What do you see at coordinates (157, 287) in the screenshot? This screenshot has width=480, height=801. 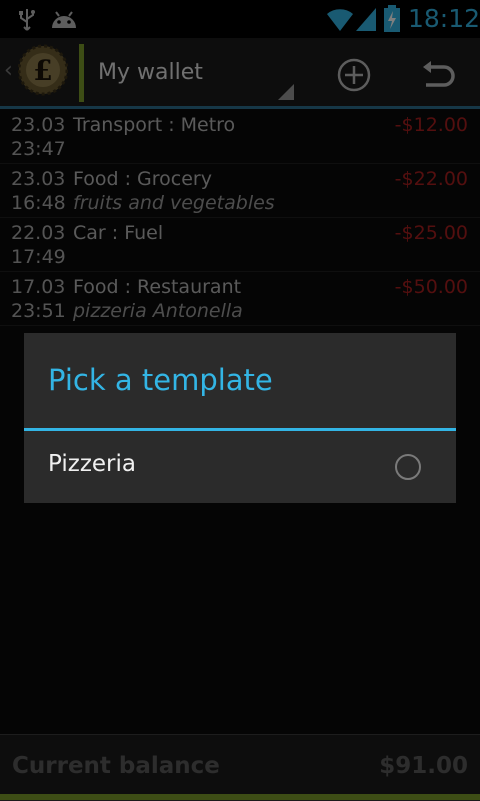 I see `transaction-category: Food : Restaurant` at bounding box center [157, 287].